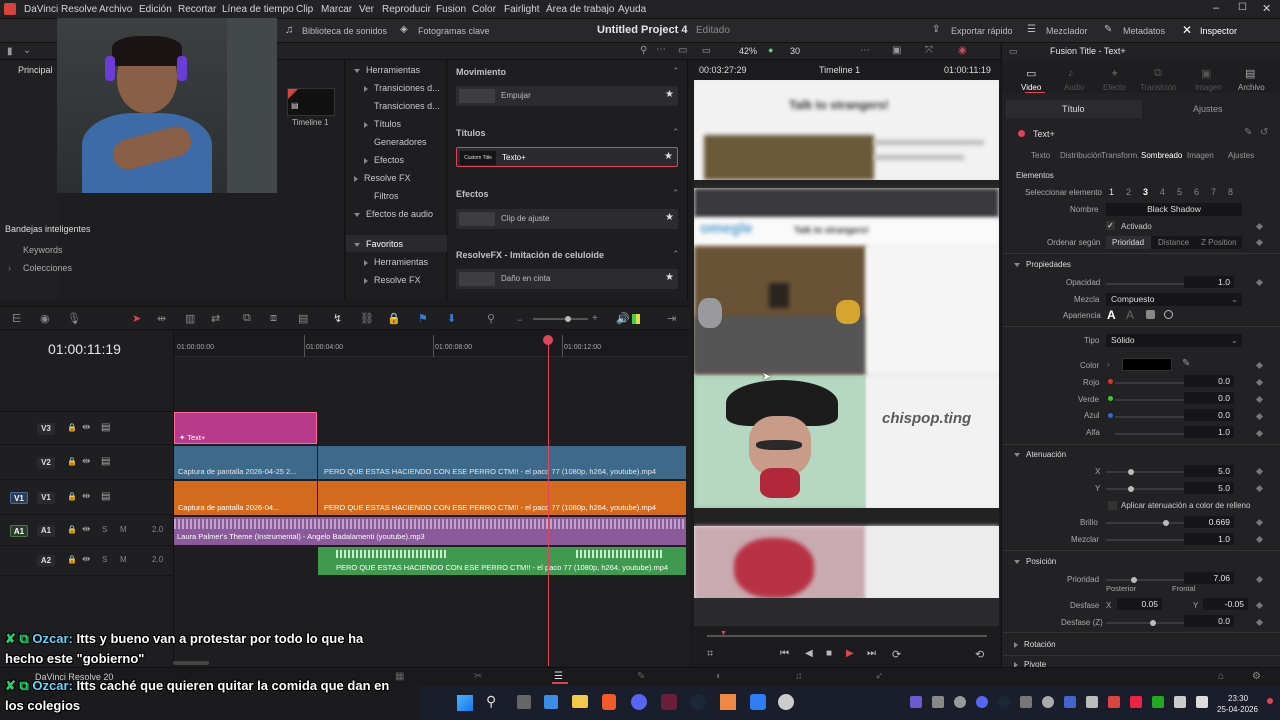 The width and height of the screenshot is (1280, 720). Describe the element at coordinates (19, 498) in the screenshot. I see `track-patch-v1: V1` at that location.